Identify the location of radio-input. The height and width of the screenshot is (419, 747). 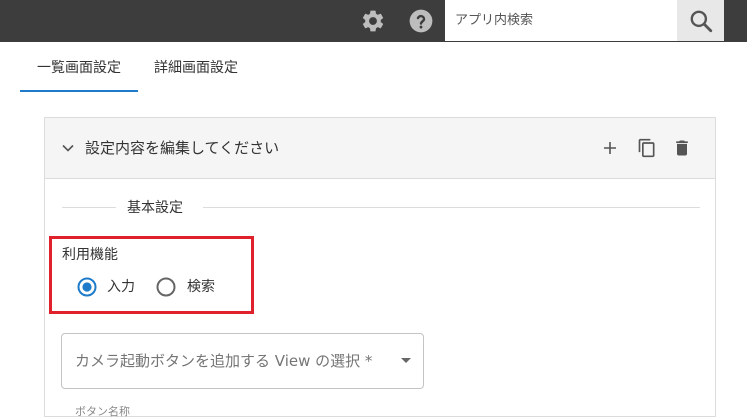
(87, 287).